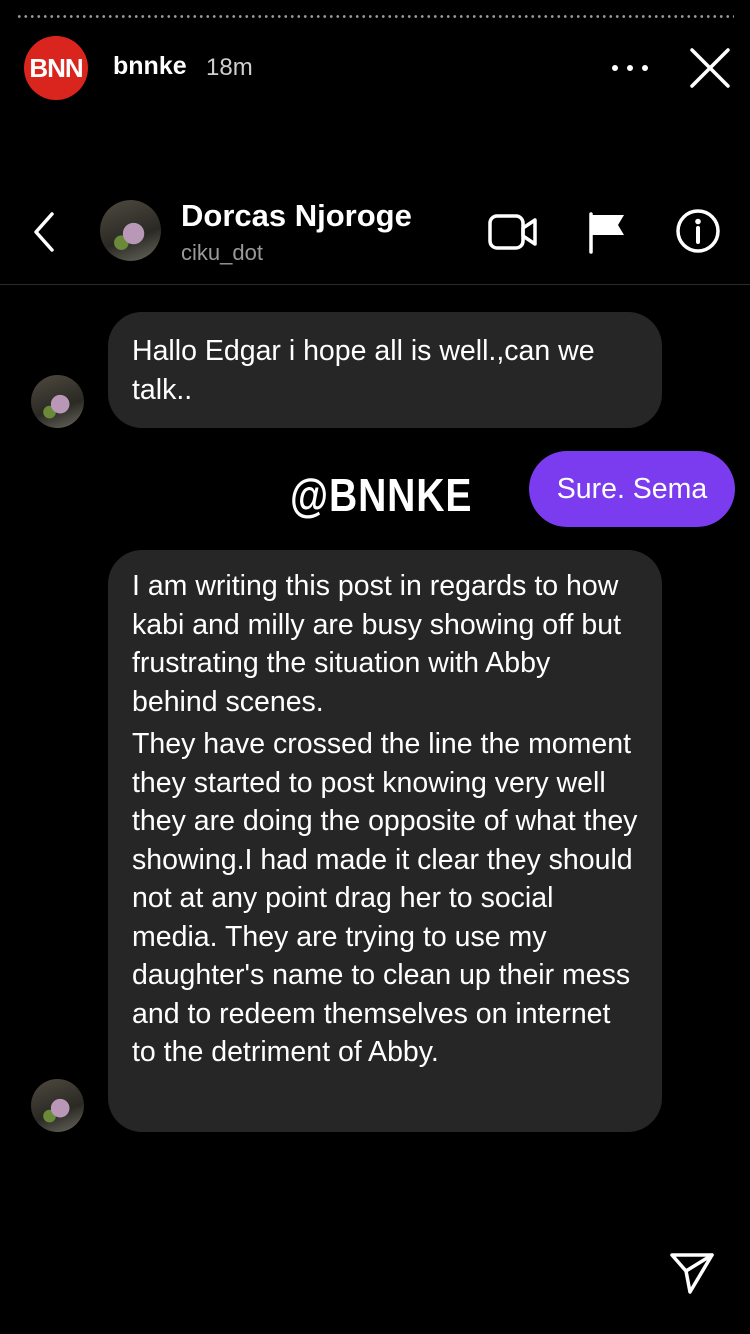  Describe the element at coordinates (375, 16) in the screenshot. I see `story-progress-bar` at that location.